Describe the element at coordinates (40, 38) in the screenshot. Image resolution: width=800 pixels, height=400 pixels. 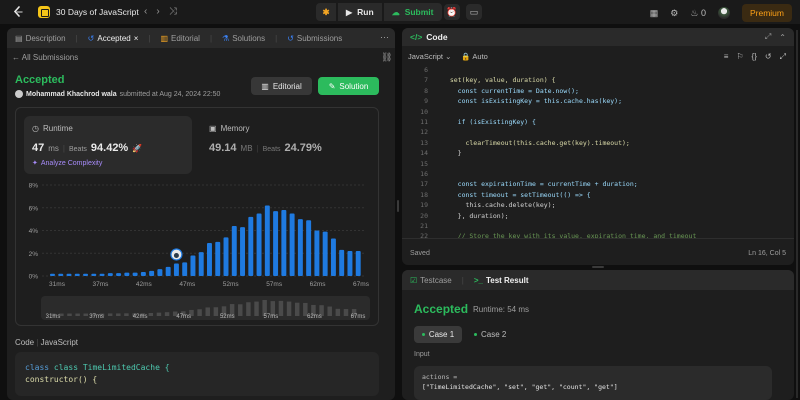
I see `tab-description: ▤ Description` at that location.